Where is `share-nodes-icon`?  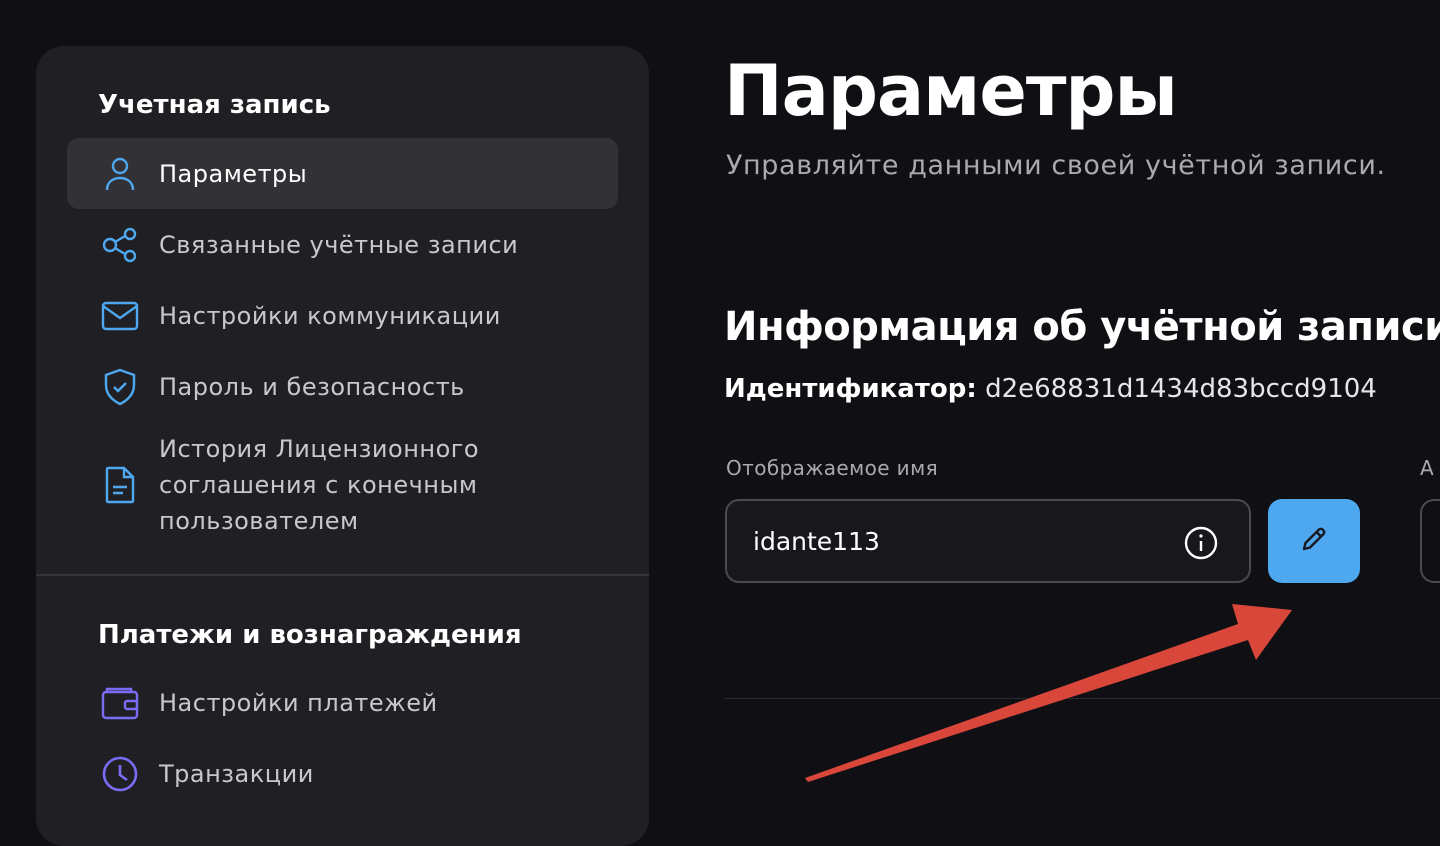
share-nodes-icon is located at coordinates (120, 245).